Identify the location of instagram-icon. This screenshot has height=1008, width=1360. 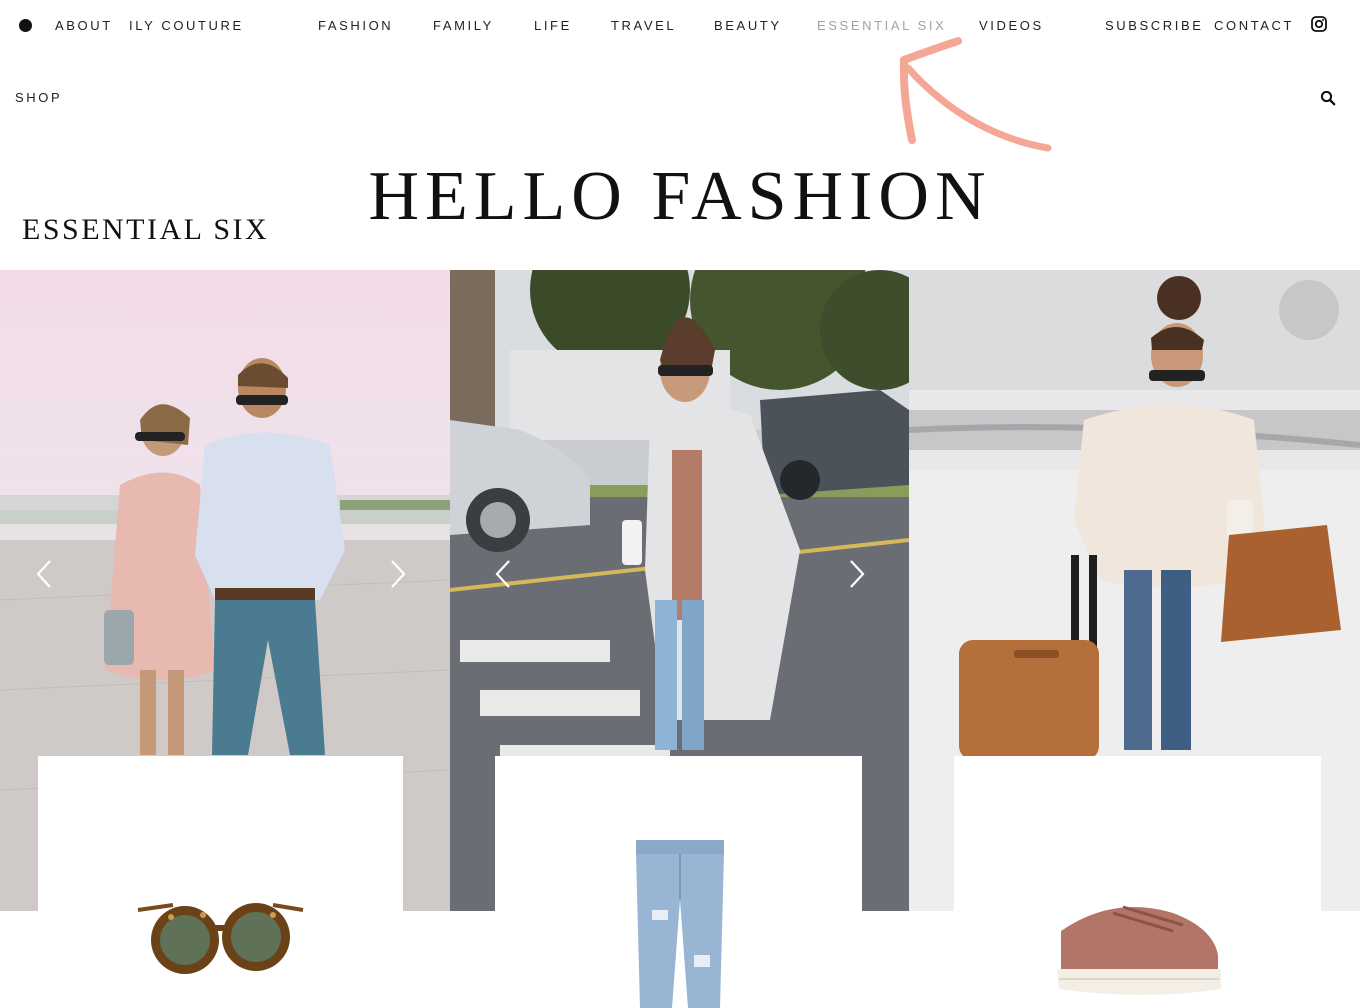
(1319, 24).